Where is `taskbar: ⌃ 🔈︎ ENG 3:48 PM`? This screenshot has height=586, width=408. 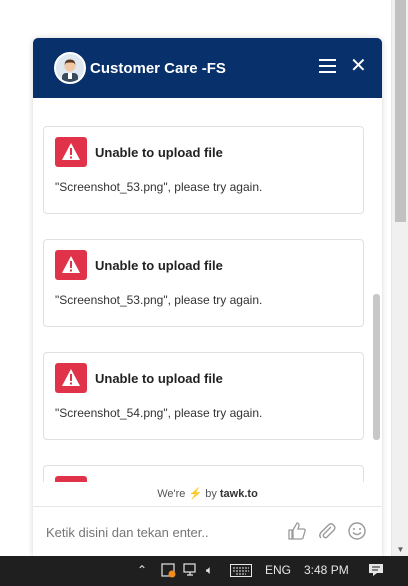
taskbar: ⌃ 🔈︎ ENG 3:48 PM is located at coordinates (204, 571).